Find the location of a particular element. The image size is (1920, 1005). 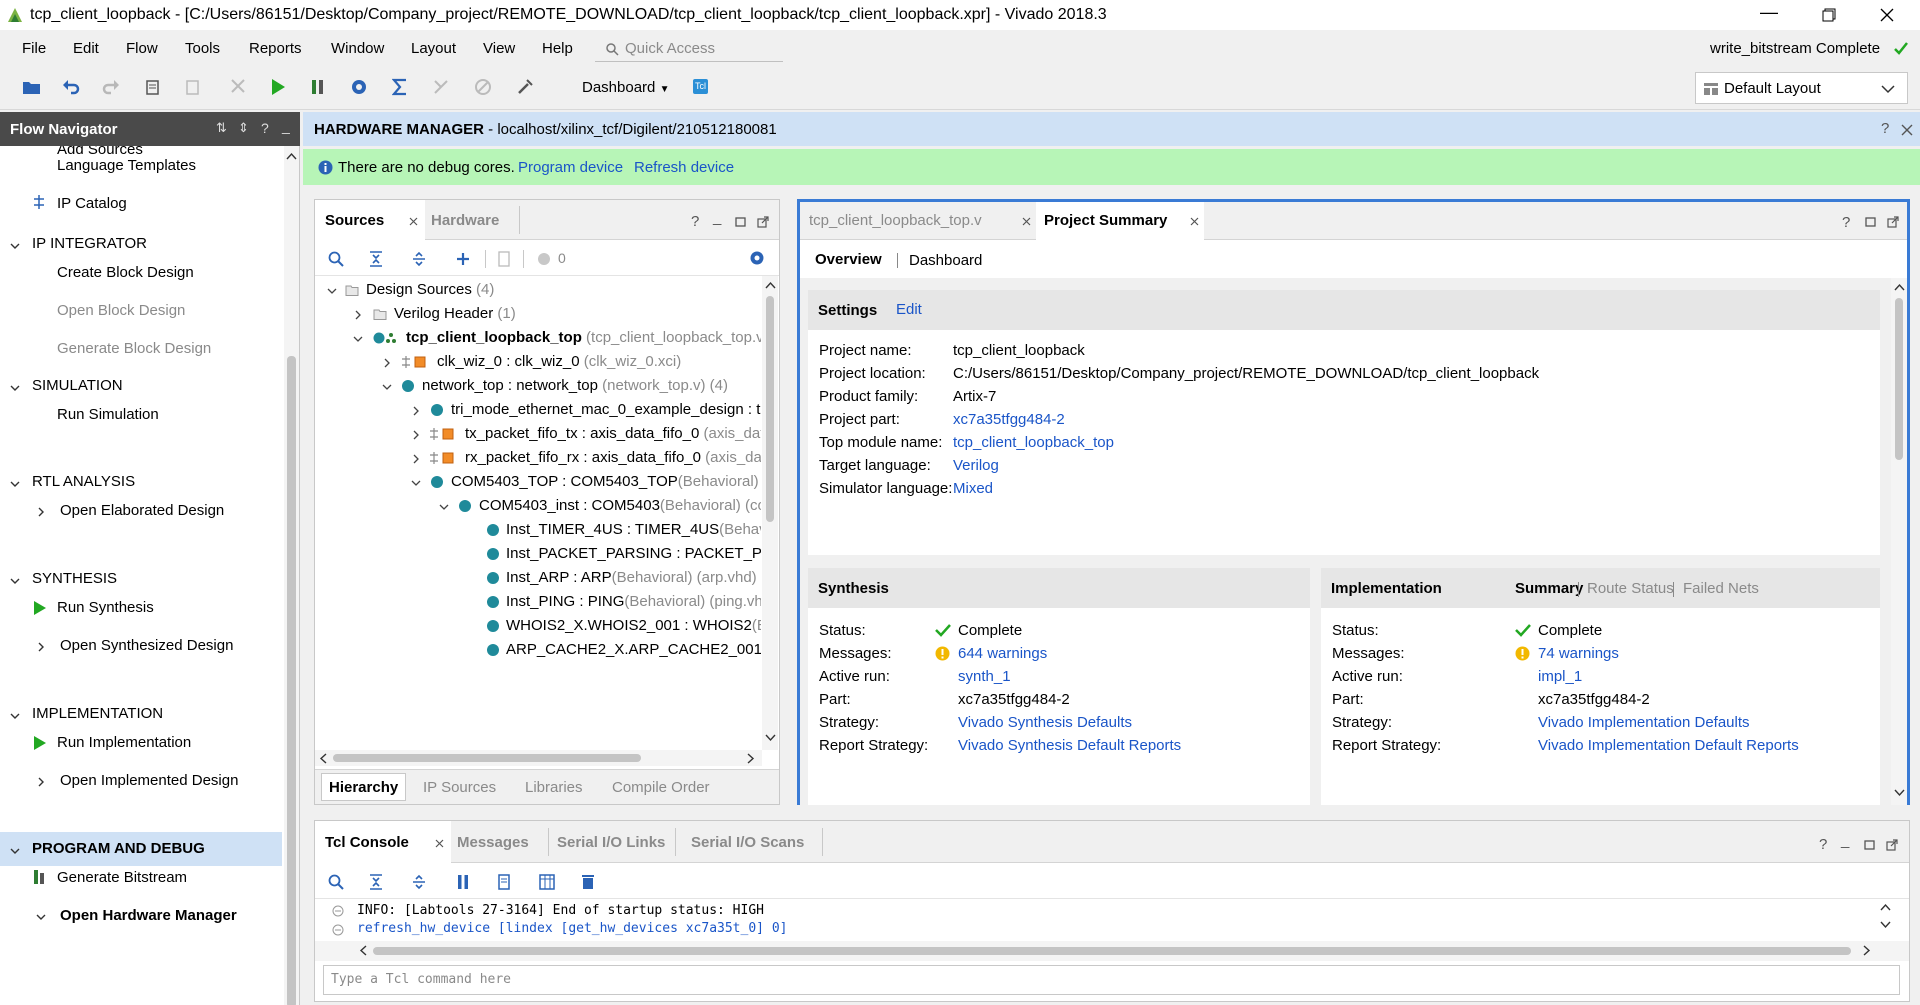

cross-probe-icon is located at coordinates (441, 87).